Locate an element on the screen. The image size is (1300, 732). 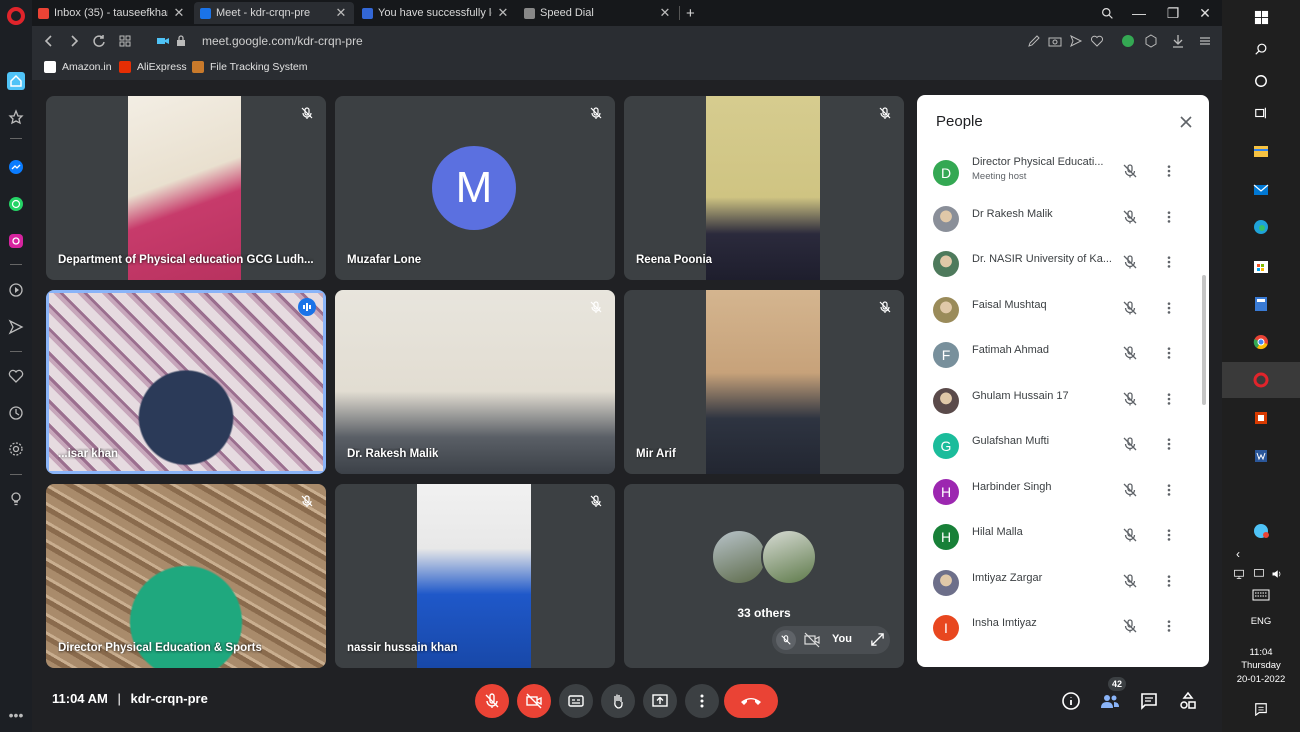
self-view-pill: You is located at coordinates (831, 640).